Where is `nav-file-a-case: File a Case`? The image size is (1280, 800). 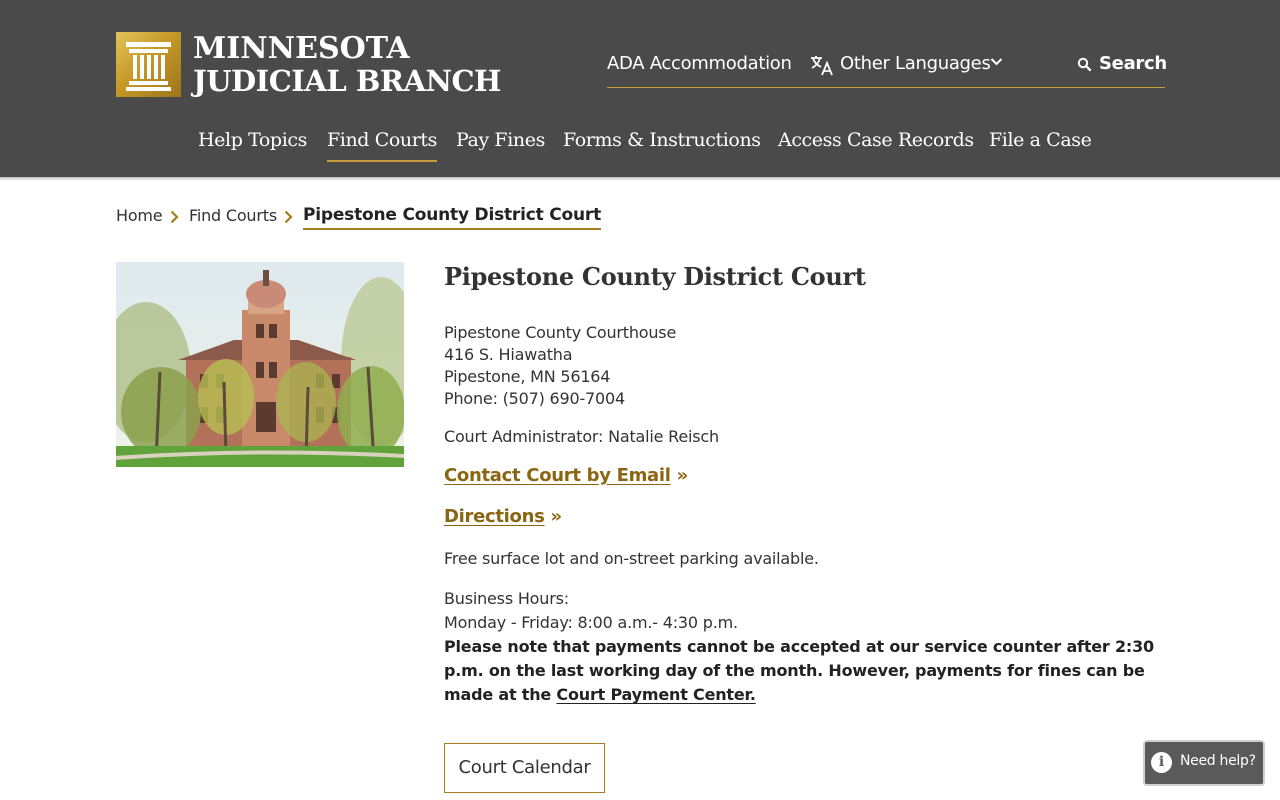 nav-file-a-case: File a Case is located at coordinates (1040, 140).